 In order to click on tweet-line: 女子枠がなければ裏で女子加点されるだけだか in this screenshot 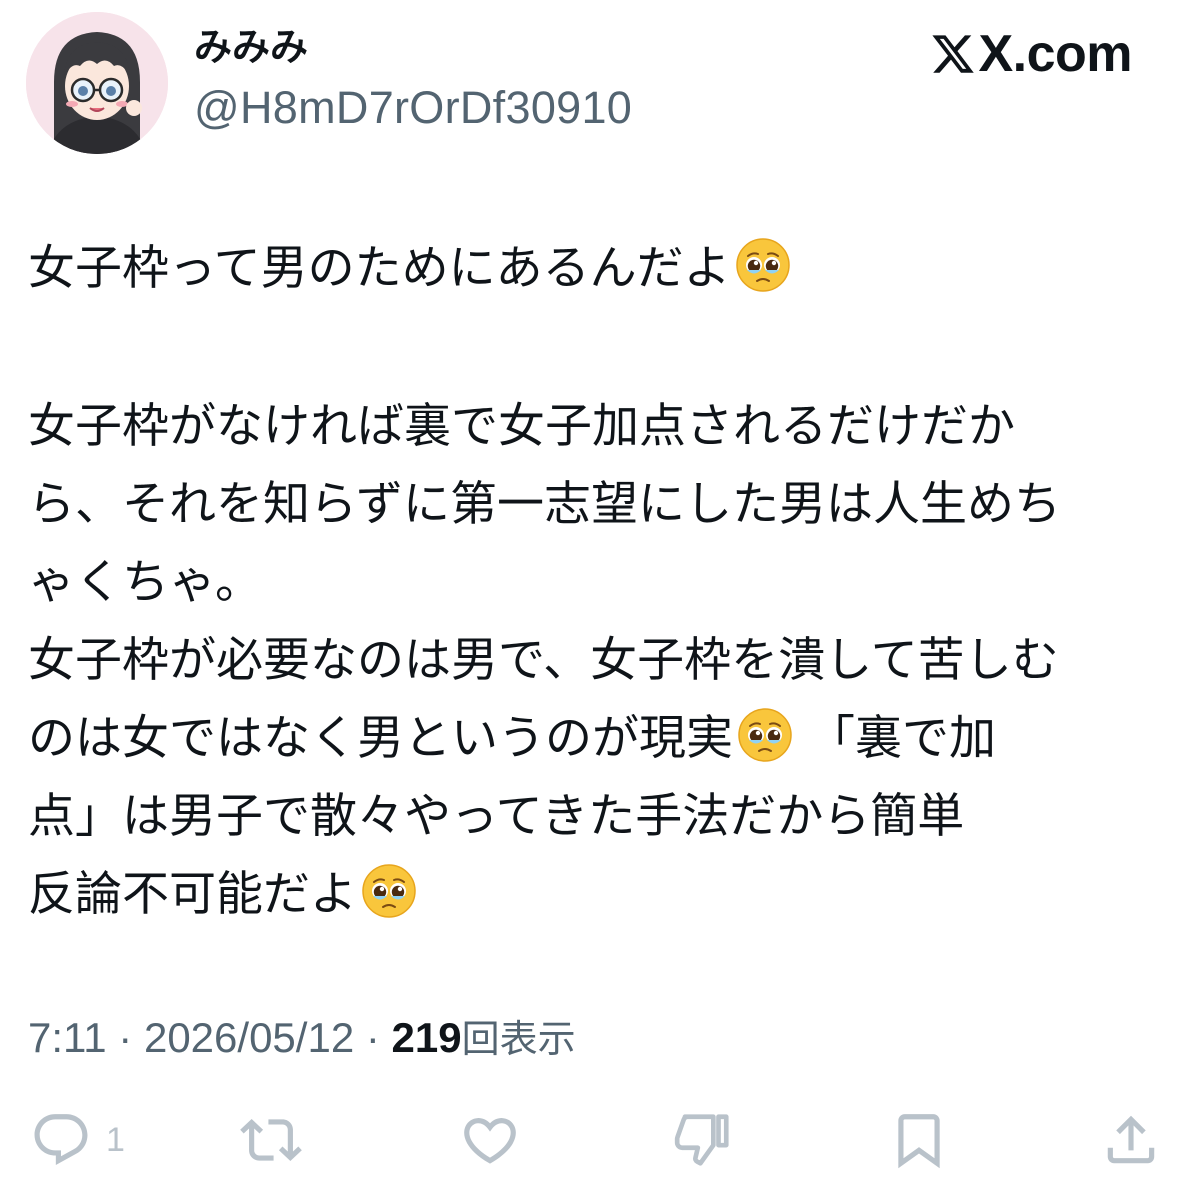, I will do `click(521, 426)`.